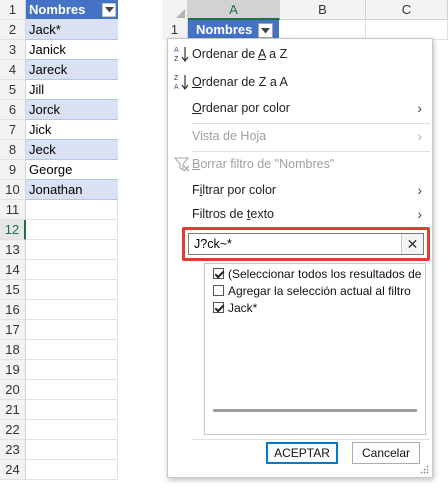  What do you see at coordinates (300, 136) in the screenshot?
I see `menu-sheet-view: Vista de Hoja ›` at bounding box center [300, 136].